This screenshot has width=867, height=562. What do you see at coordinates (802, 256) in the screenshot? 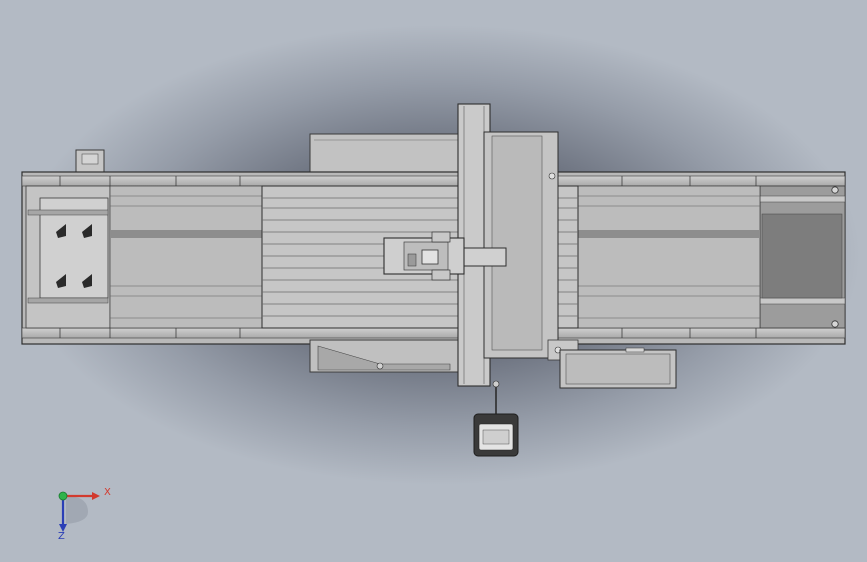
I see `right-inner-slot` at bounding box center [802, 256].